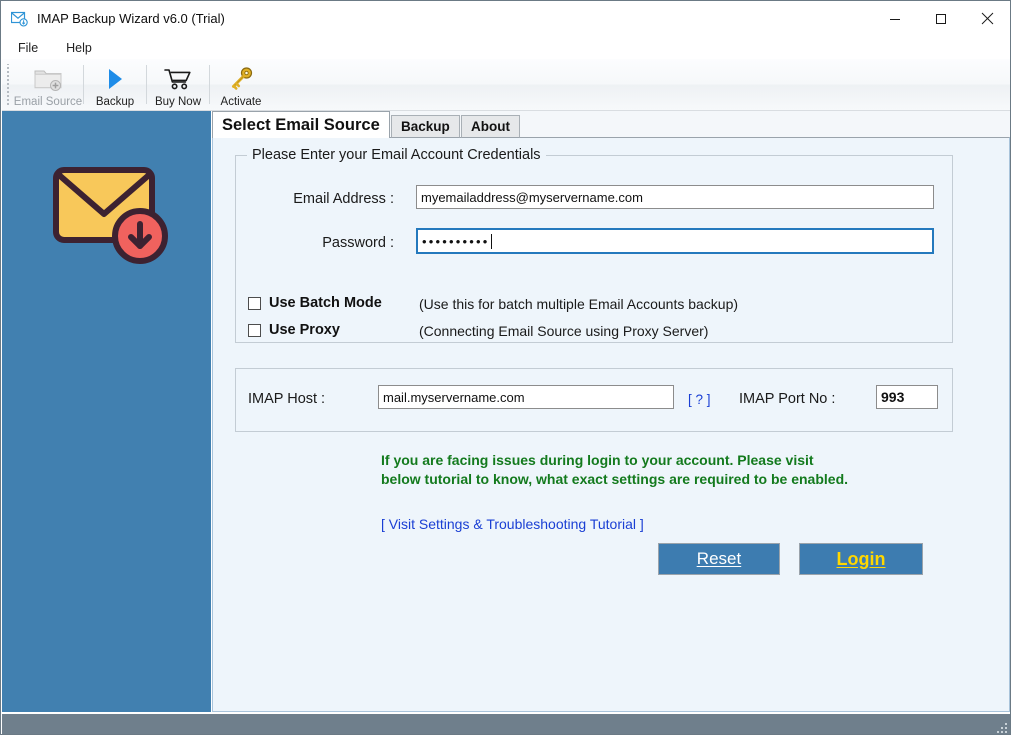 The width and height of the screenshot is (1011, 735). Describe the element at coordinates (675, 241) in the screenshot. I see `password-input: ••••••••••` at that location.